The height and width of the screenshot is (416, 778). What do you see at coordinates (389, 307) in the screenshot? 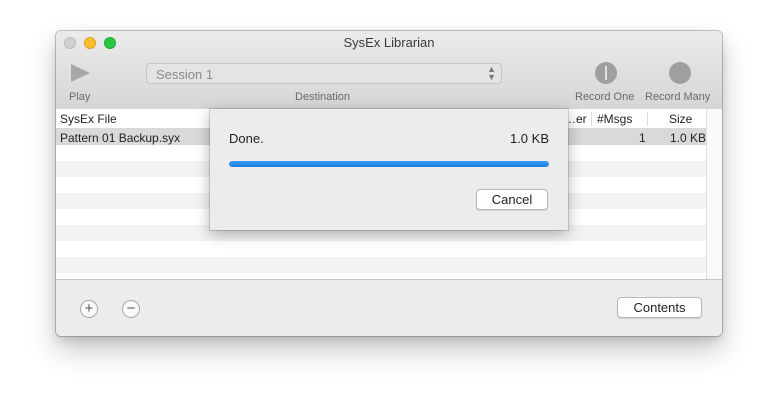
I see `bottom-bar: + − Contents` at bounding box center [389, 307].